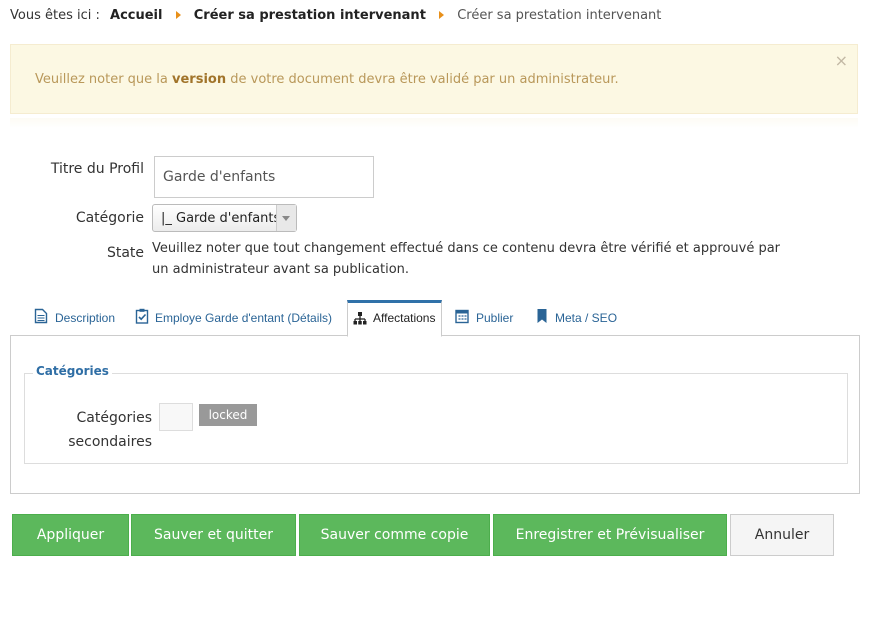 Image resolution: width=883 pixels, height=643 pixels. Describe the element at coordinates (136, 15) in the screenshot. I see `breadcrumb-link-home: Accueil` at that location.